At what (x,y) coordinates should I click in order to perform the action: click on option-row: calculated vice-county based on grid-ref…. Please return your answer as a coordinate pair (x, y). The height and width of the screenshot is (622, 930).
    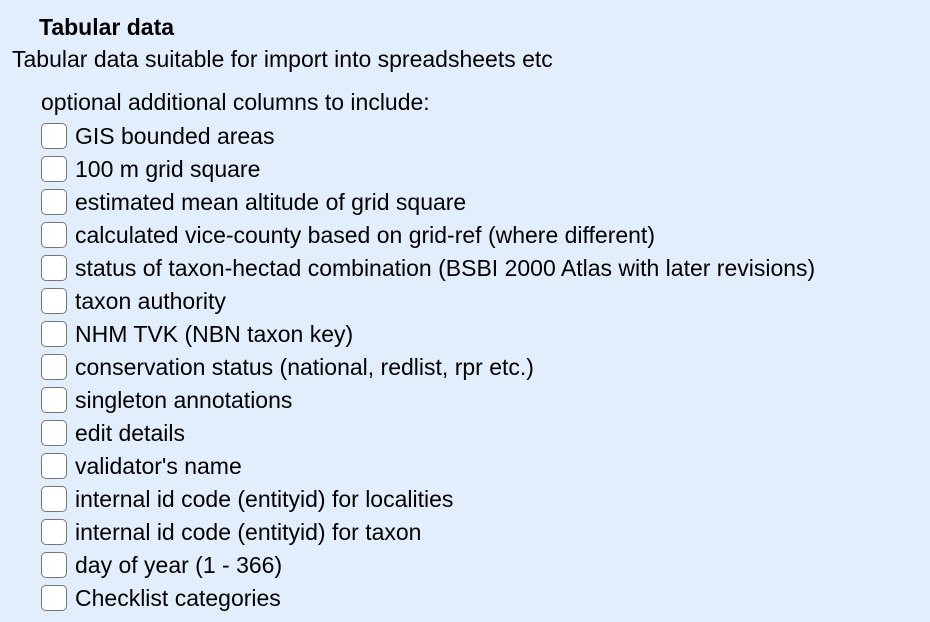
    Looking at the image, I should click on (428, 234).